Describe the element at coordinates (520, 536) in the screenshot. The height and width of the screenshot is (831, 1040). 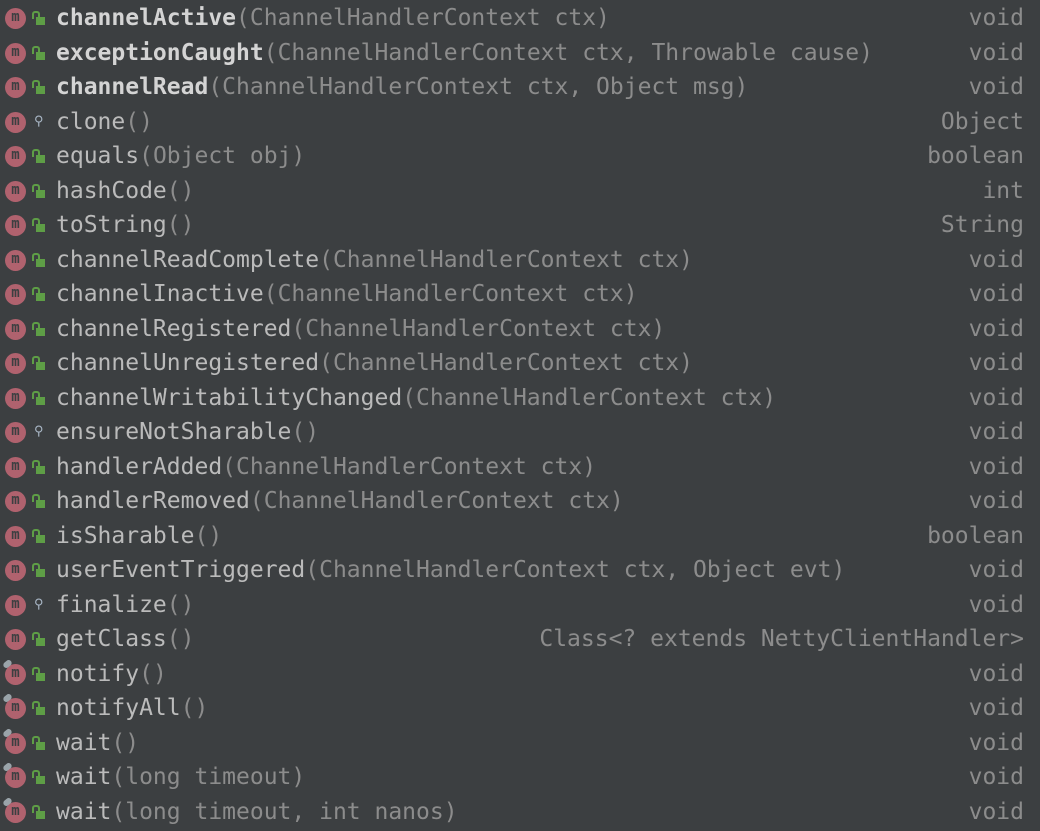
I see `completion-item: m isSharable() boolean` at that location.